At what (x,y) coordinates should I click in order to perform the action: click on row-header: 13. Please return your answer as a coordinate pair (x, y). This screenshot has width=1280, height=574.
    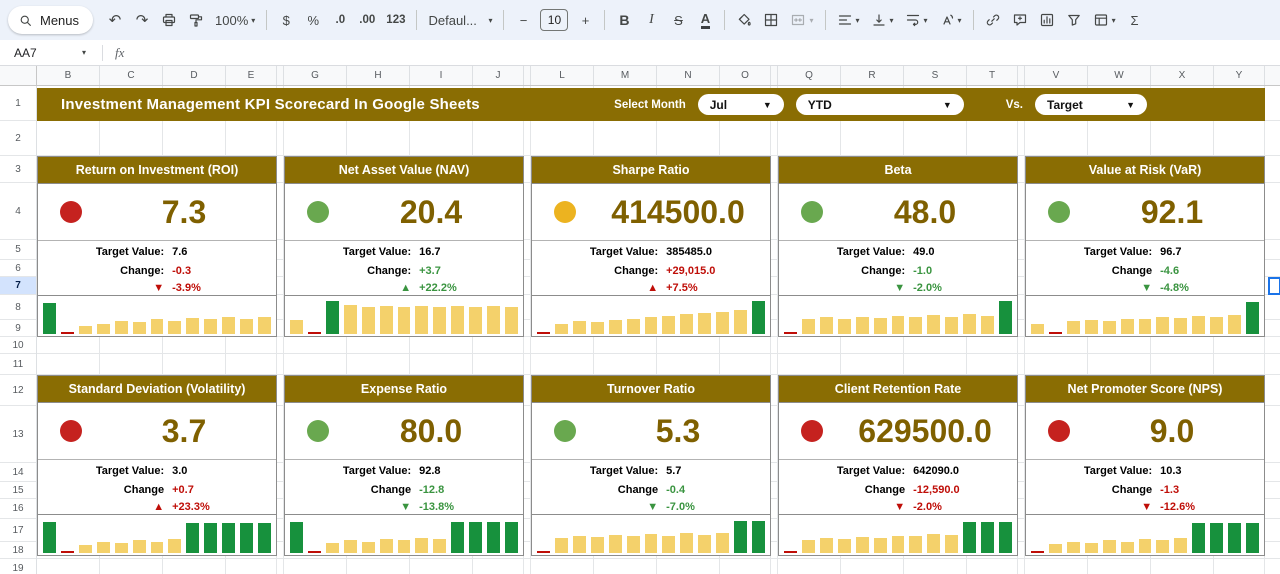
    Looking at the image, I should click on (18, 434).